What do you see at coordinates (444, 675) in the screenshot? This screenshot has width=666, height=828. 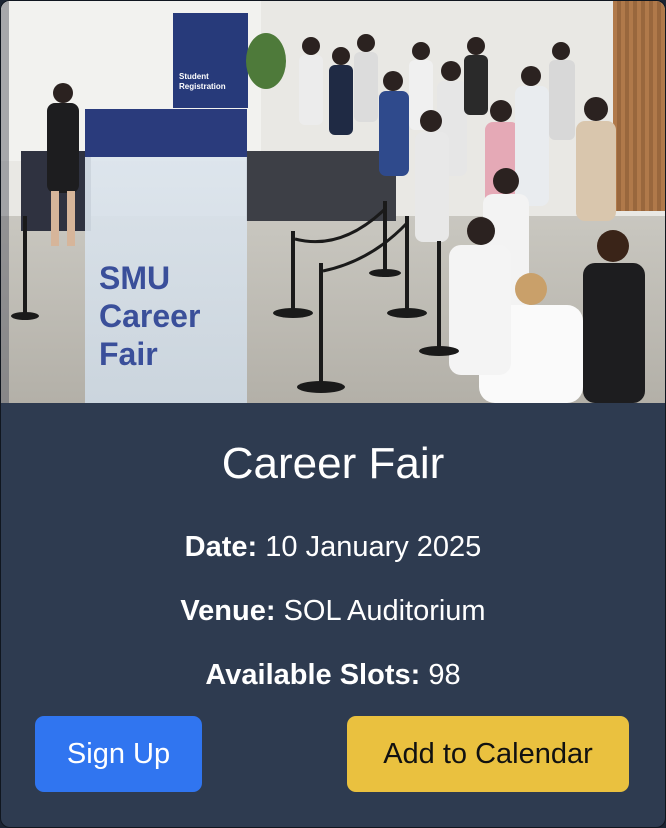 I see `event-slots-value: 98` at bounding box center [444, 675].